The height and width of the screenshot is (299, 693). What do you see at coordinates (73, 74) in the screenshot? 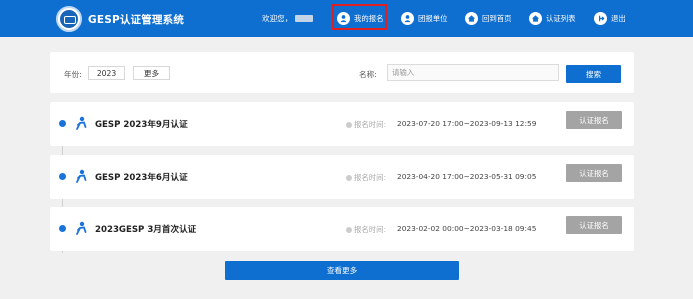
I see `year-label: 年份:` at bounding box center [73, 74].